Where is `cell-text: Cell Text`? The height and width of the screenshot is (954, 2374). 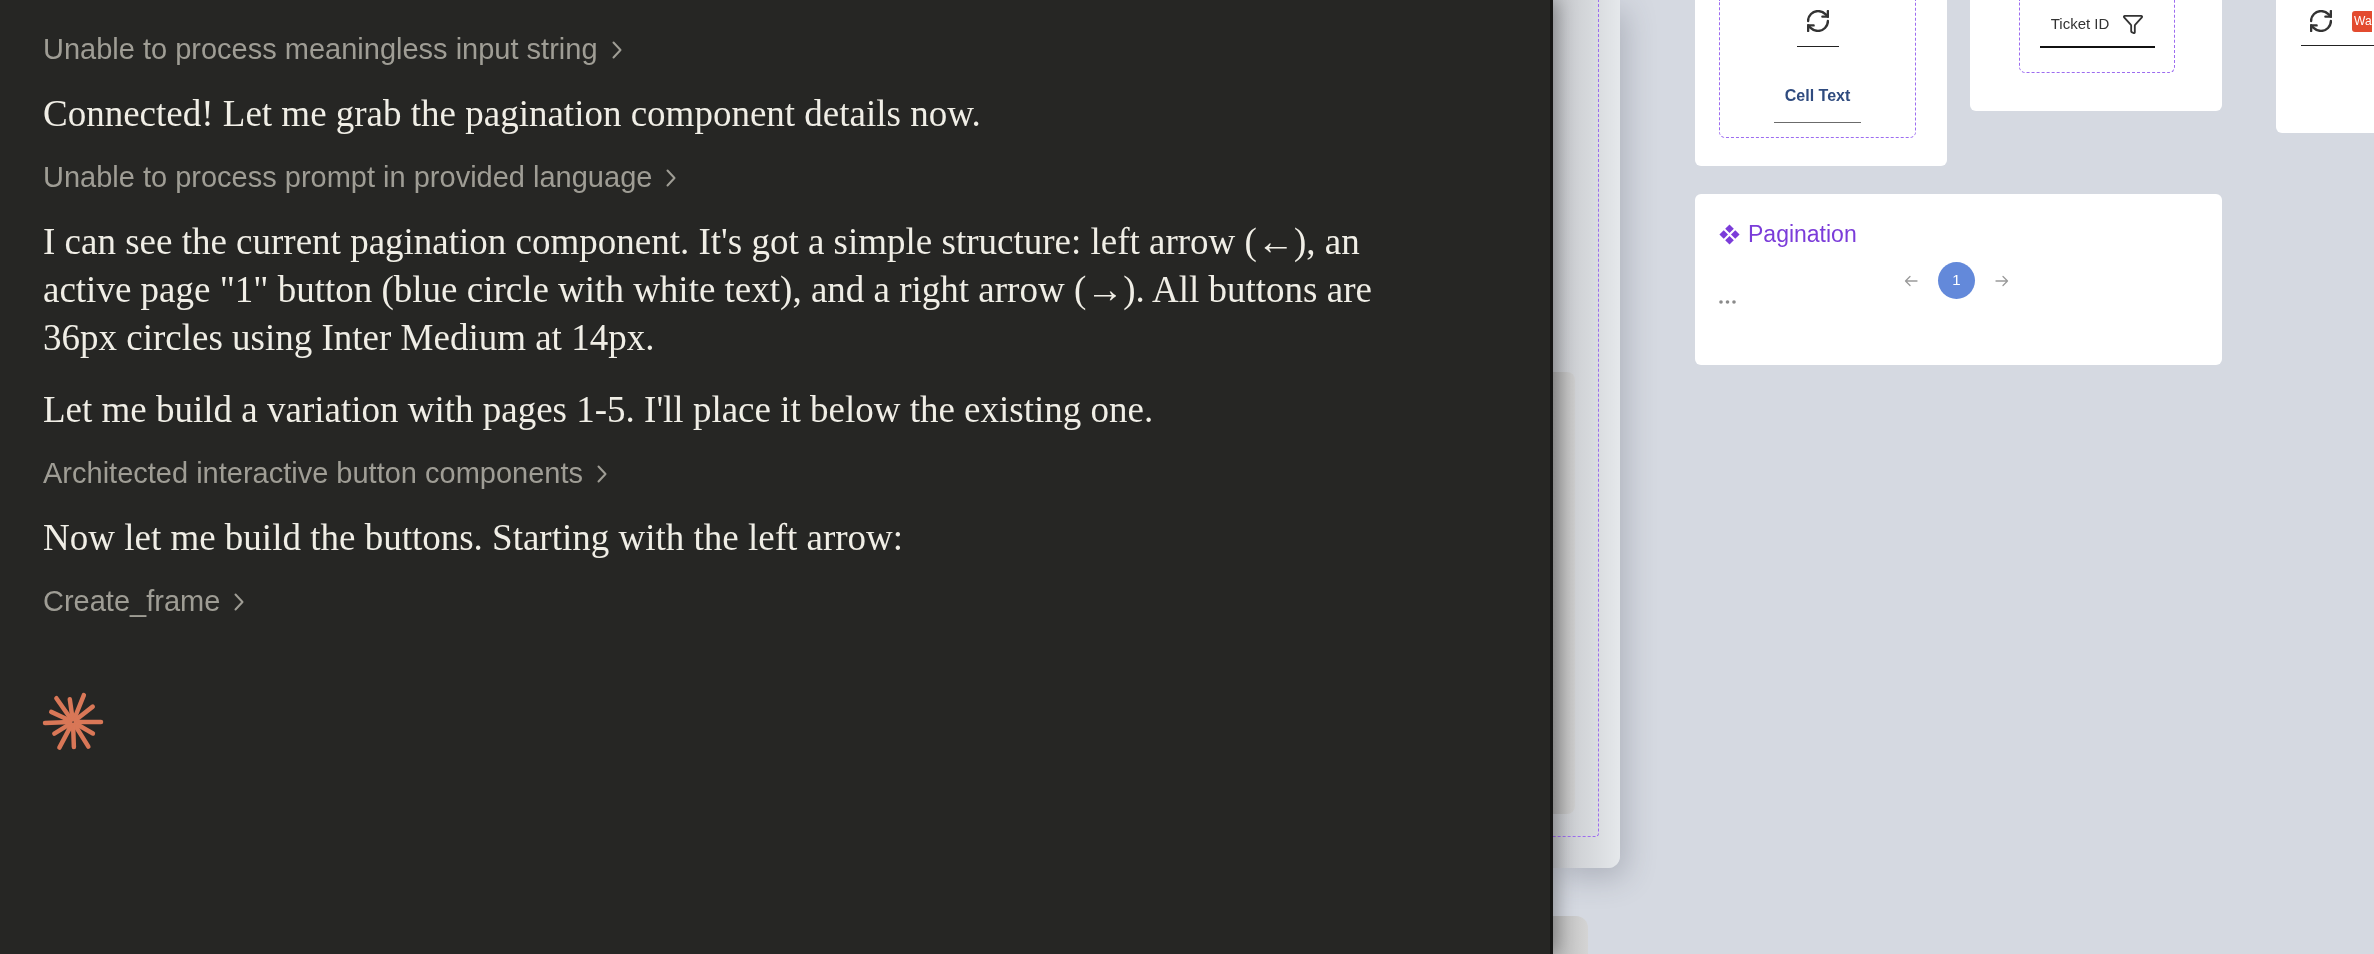
cell-text: Cell Text is located at coordinates (1817, 96).